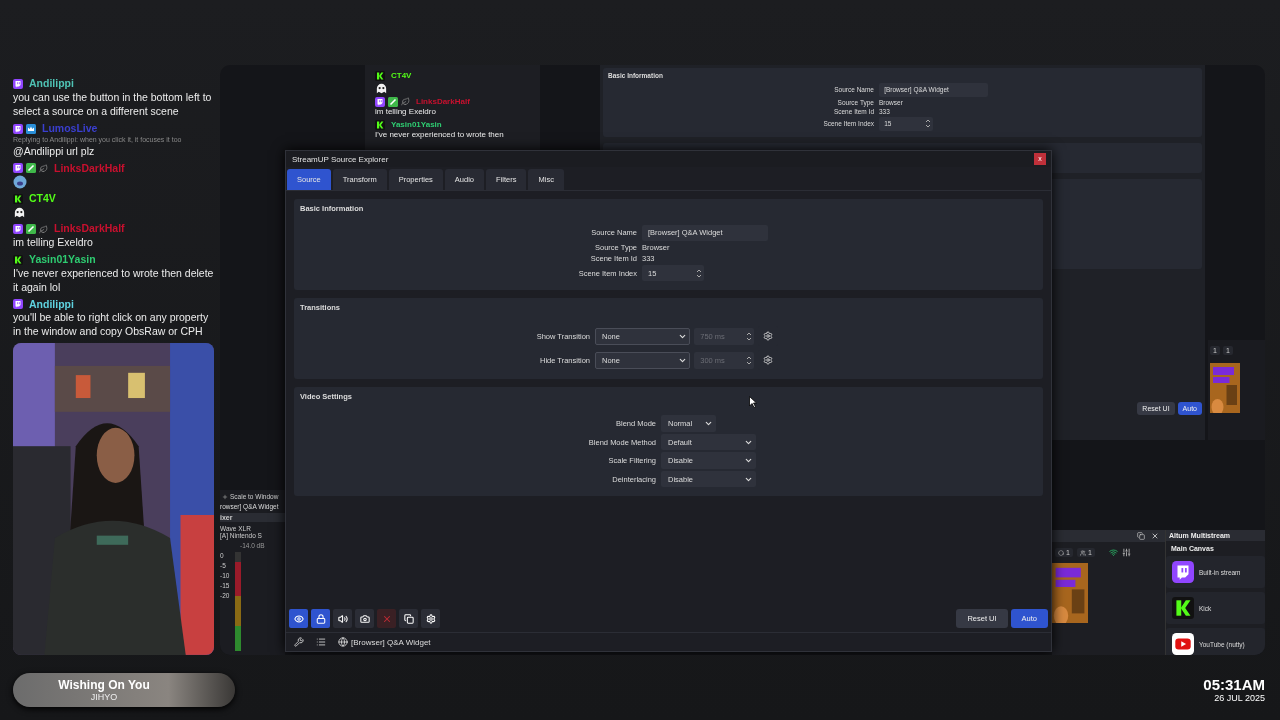 The width and height of the screenshot is (1280, 720). Describe the element at coordinates (1082, 552) in the screenshot. I see `users-icon` at that location.